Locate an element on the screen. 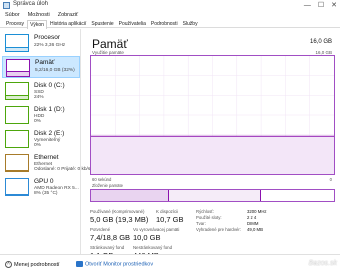 The width and height of the screenshot is (340, 274). sidebar-item-disk-1: Disk 1 (D:) HDD 0% is located at coordinates (41, 115).